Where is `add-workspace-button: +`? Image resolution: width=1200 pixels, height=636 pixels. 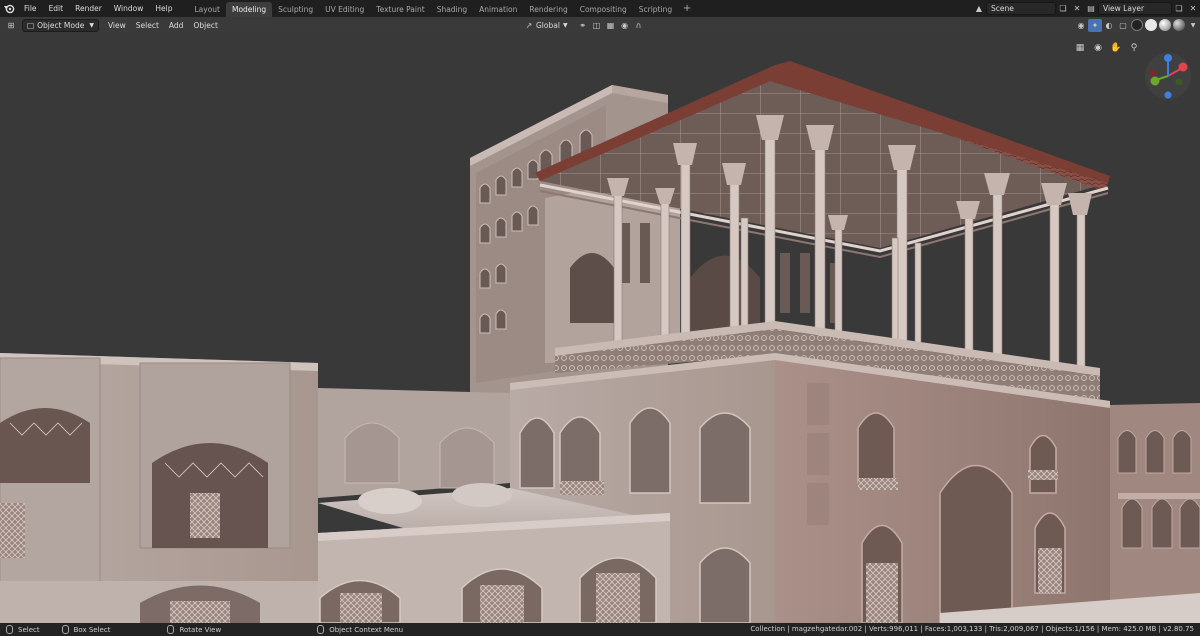
add-workspace-button: + is located at coordinates (687, 8).